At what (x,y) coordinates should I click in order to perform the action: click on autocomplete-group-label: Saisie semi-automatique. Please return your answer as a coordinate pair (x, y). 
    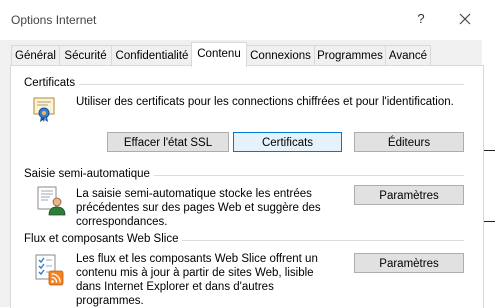
    Looking at the image, I should click on (89, 174).